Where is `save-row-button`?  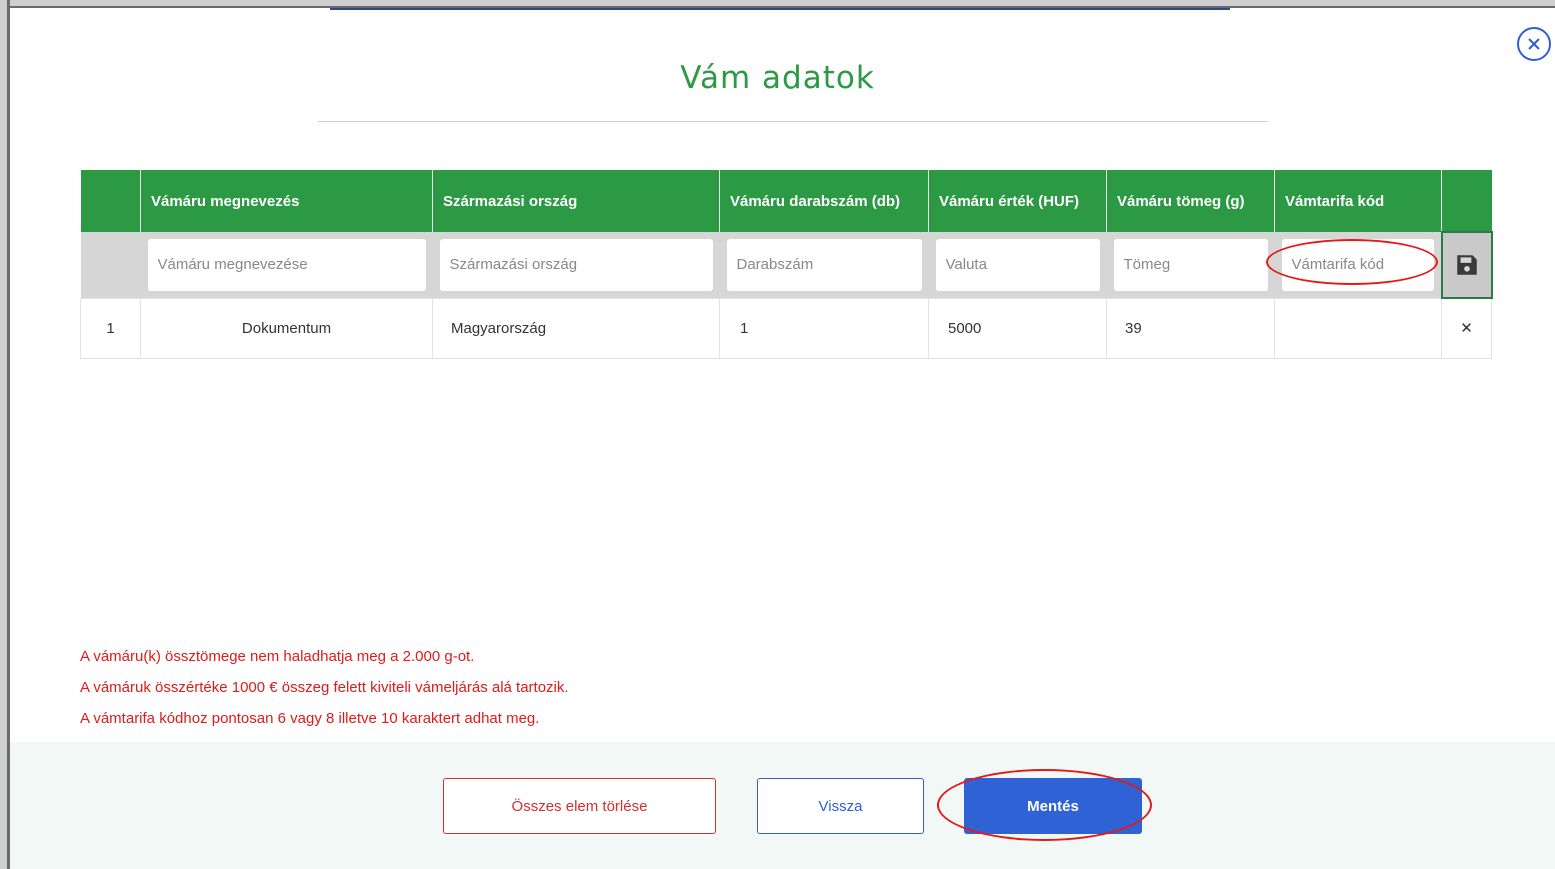
save-row-button is located at coordinates (1466, 265).